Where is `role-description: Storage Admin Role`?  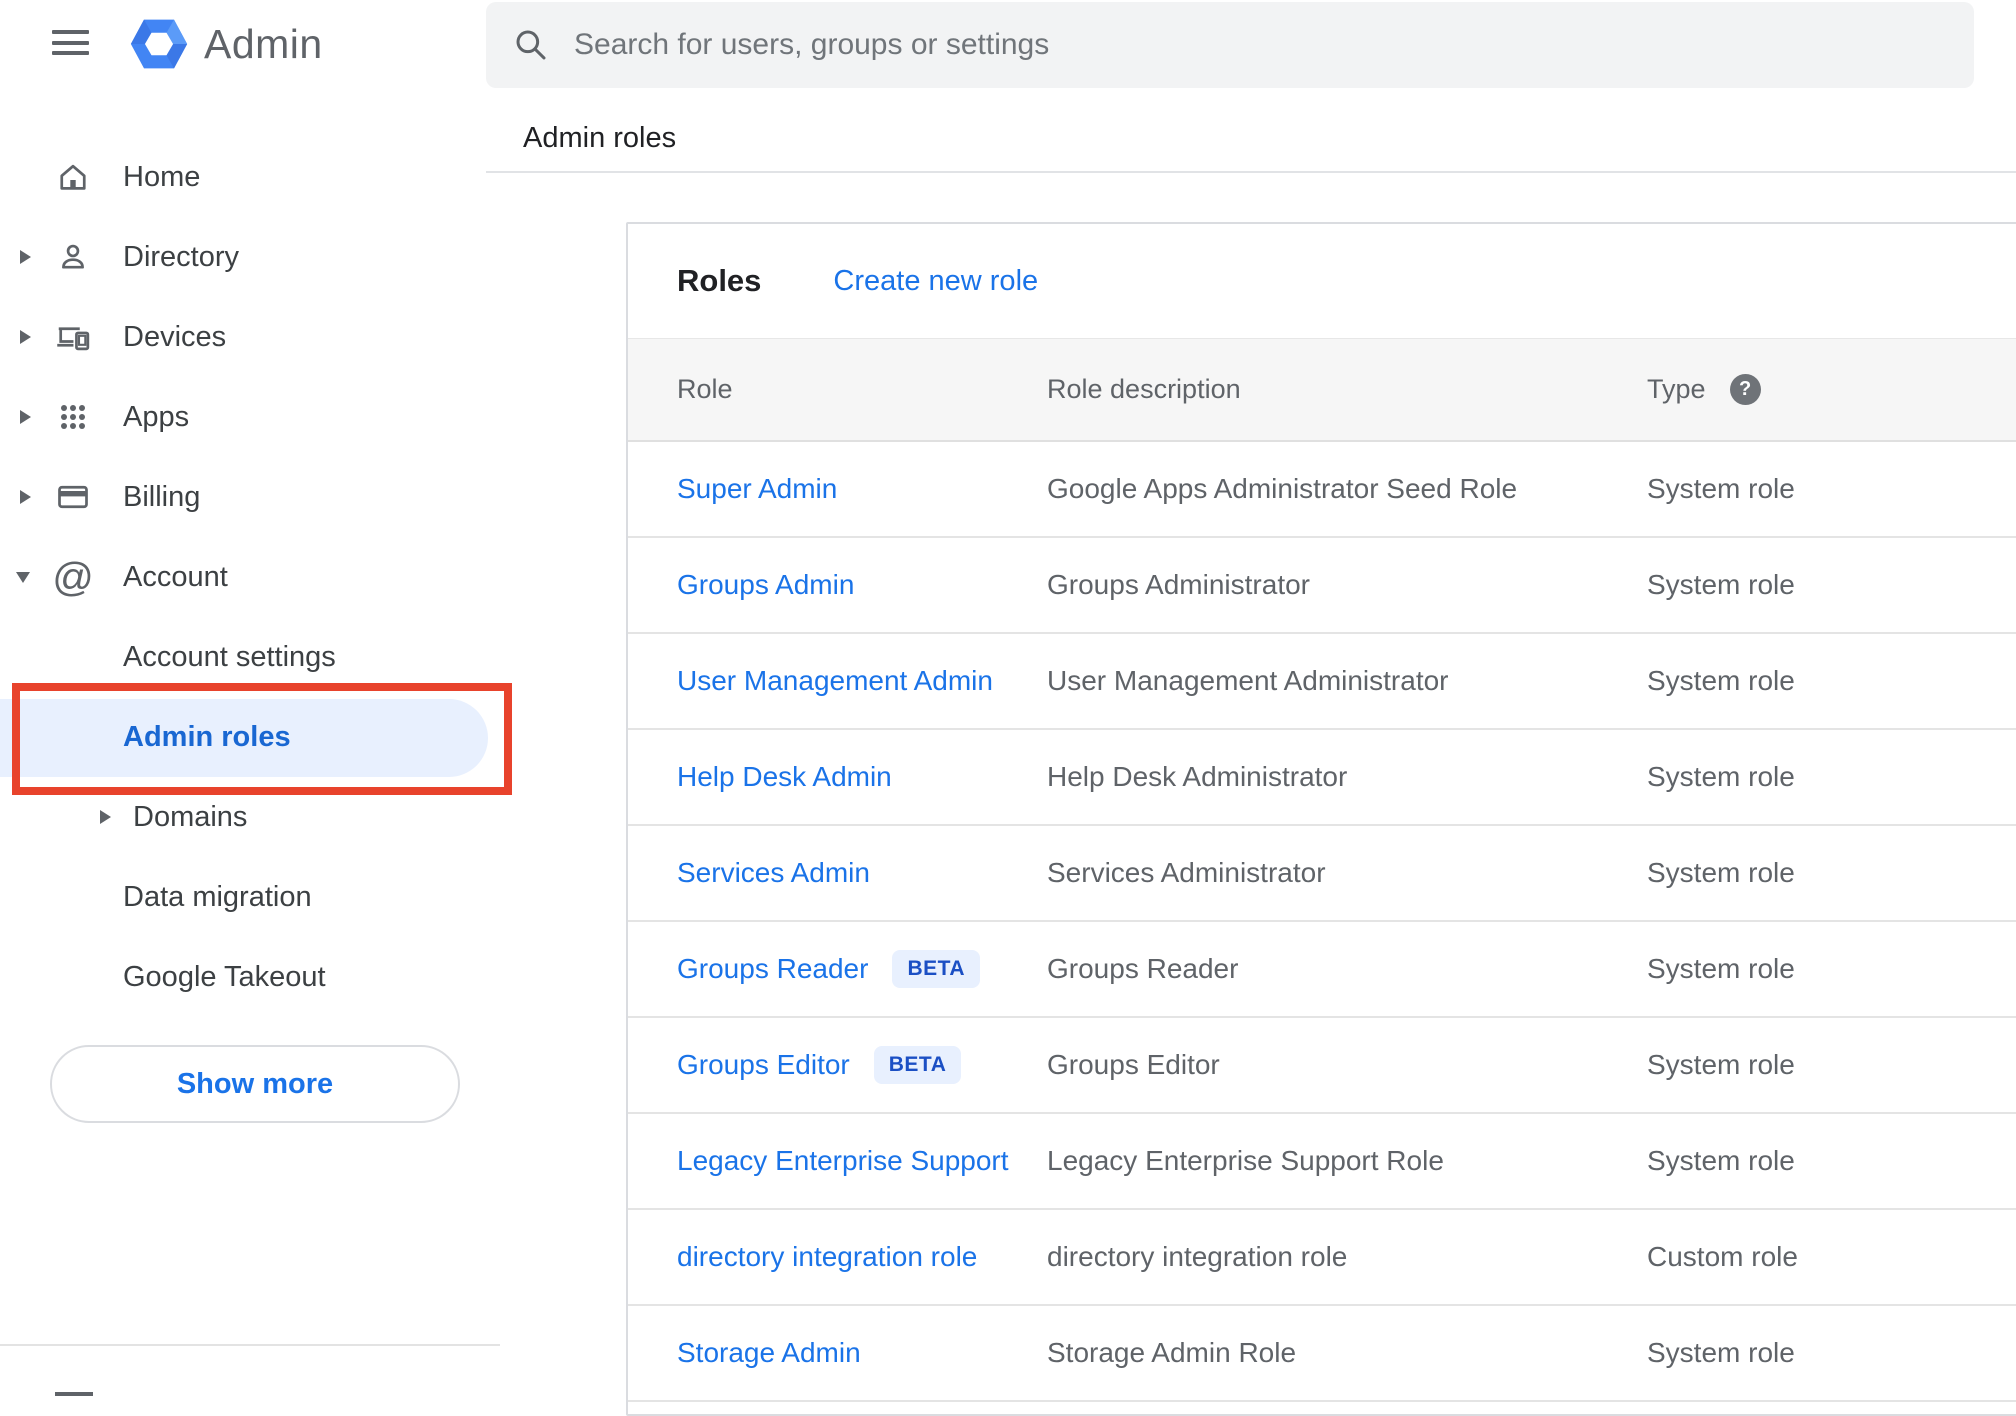
role-description: Storage Admin Role is located at coordinates (1172, 1352).